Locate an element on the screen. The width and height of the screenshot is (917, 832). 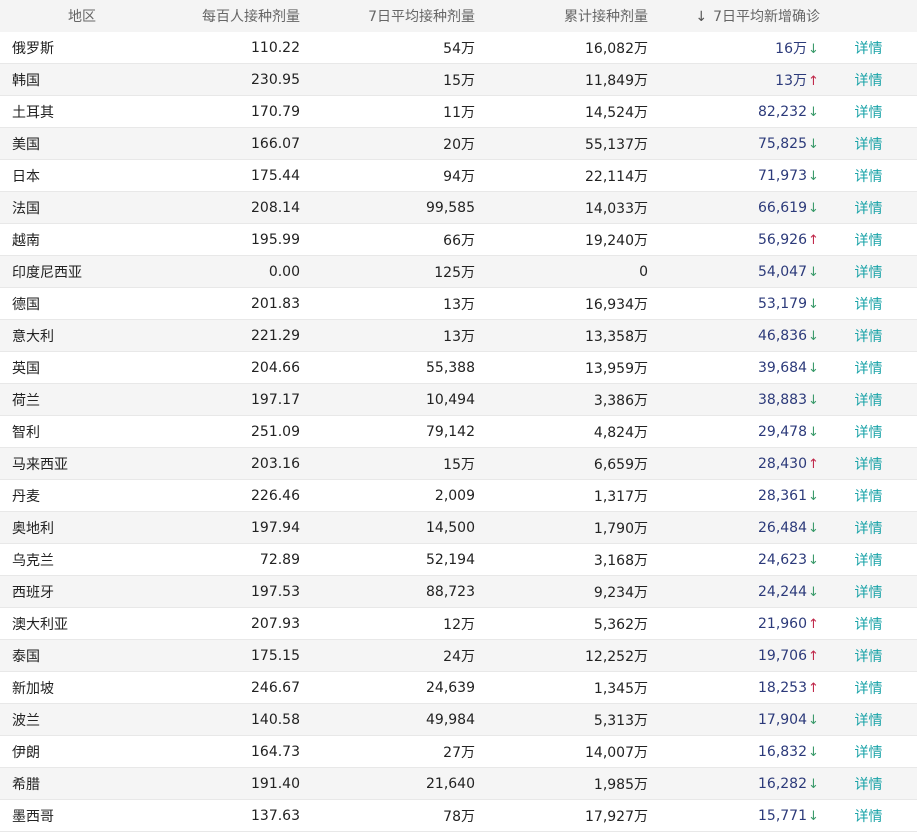
cell-avg7-dose: 88,723 is located at coordinates (387, 591).